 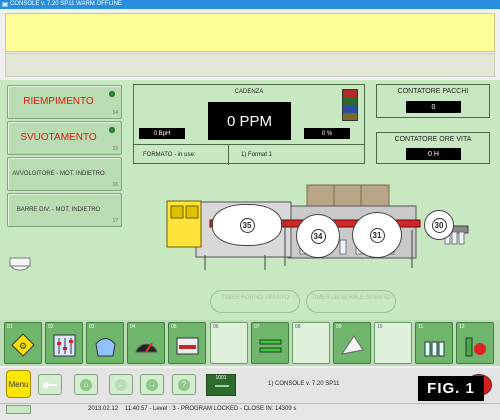 I want to click on toolbar-button-07: 07, so click(x=270, y=343).